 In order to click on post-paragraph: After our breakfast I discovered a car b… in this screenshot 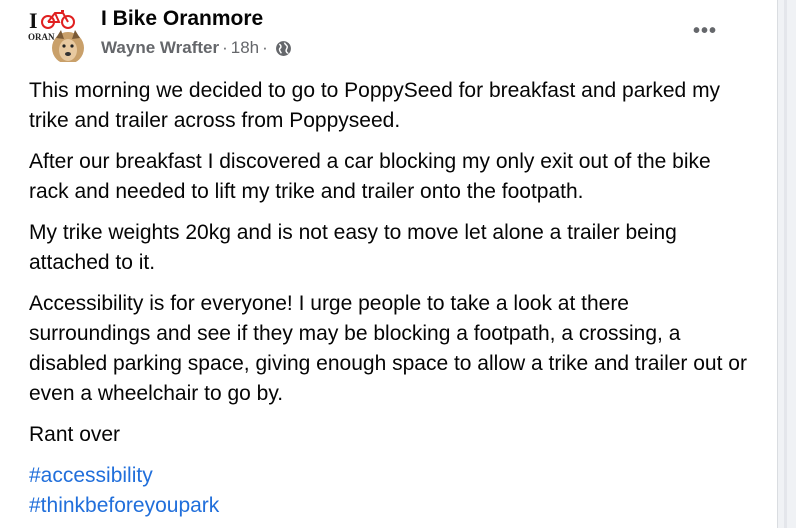, I will do `click(370, 176)`.